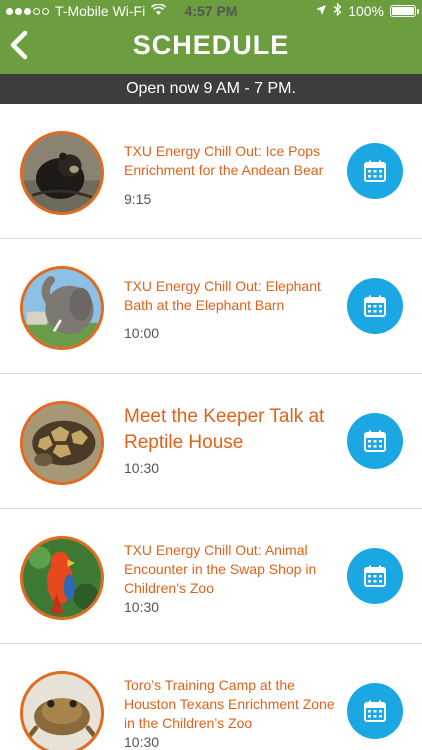 This screenshot has width=422, height=750. I want to click on page-title: SCHEDULE, so click(211, 45).